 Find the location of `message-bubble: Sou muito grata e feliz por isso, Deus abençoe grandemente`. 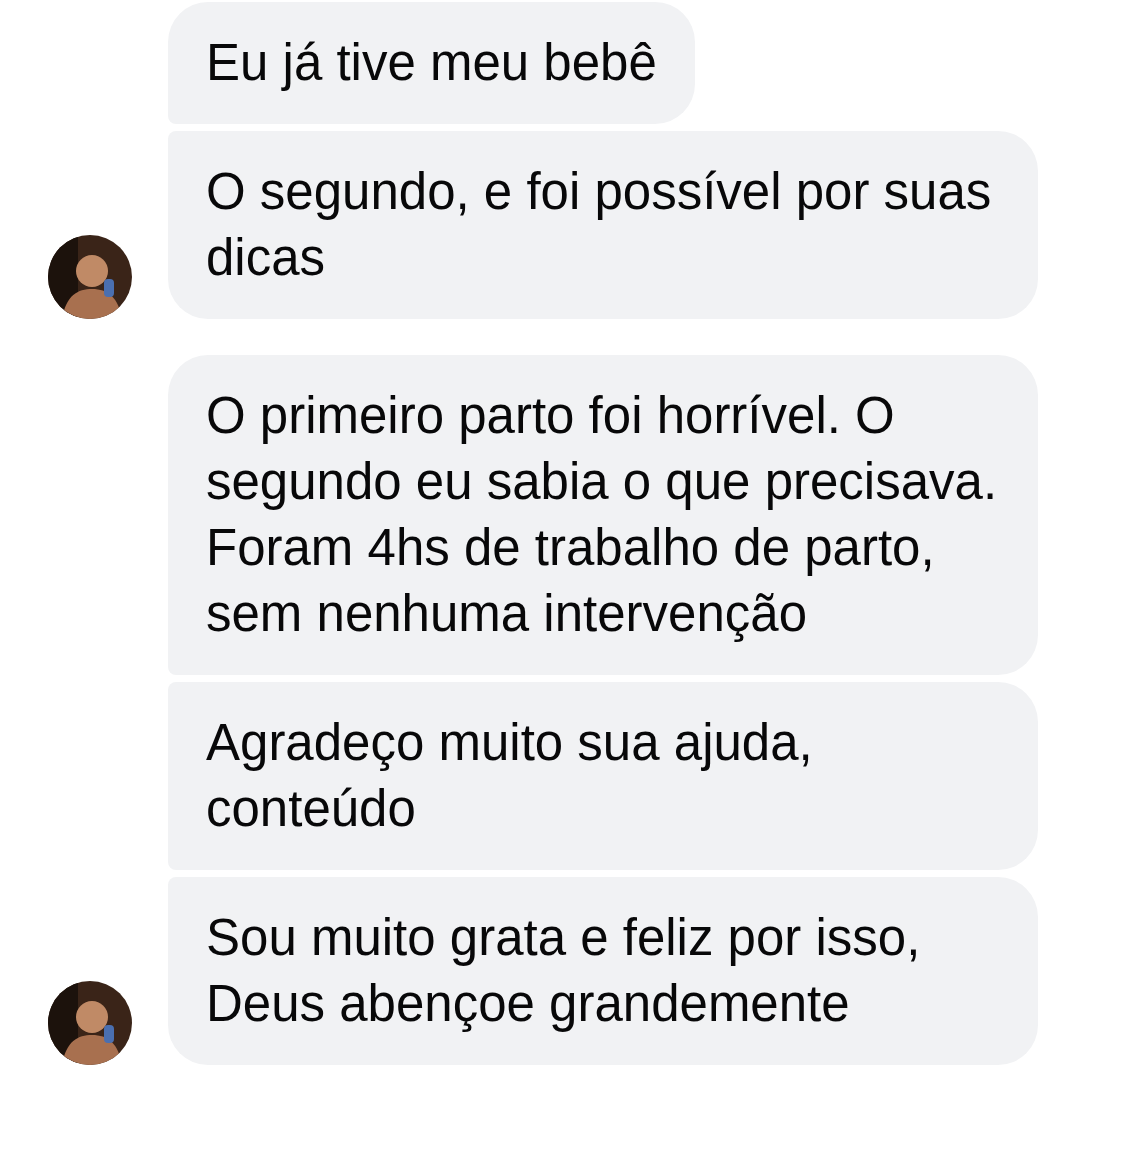

message-bubble: Sou muito grata e feliz por isso, Deus abençoe grandemente is located at coordinates (603, 971).